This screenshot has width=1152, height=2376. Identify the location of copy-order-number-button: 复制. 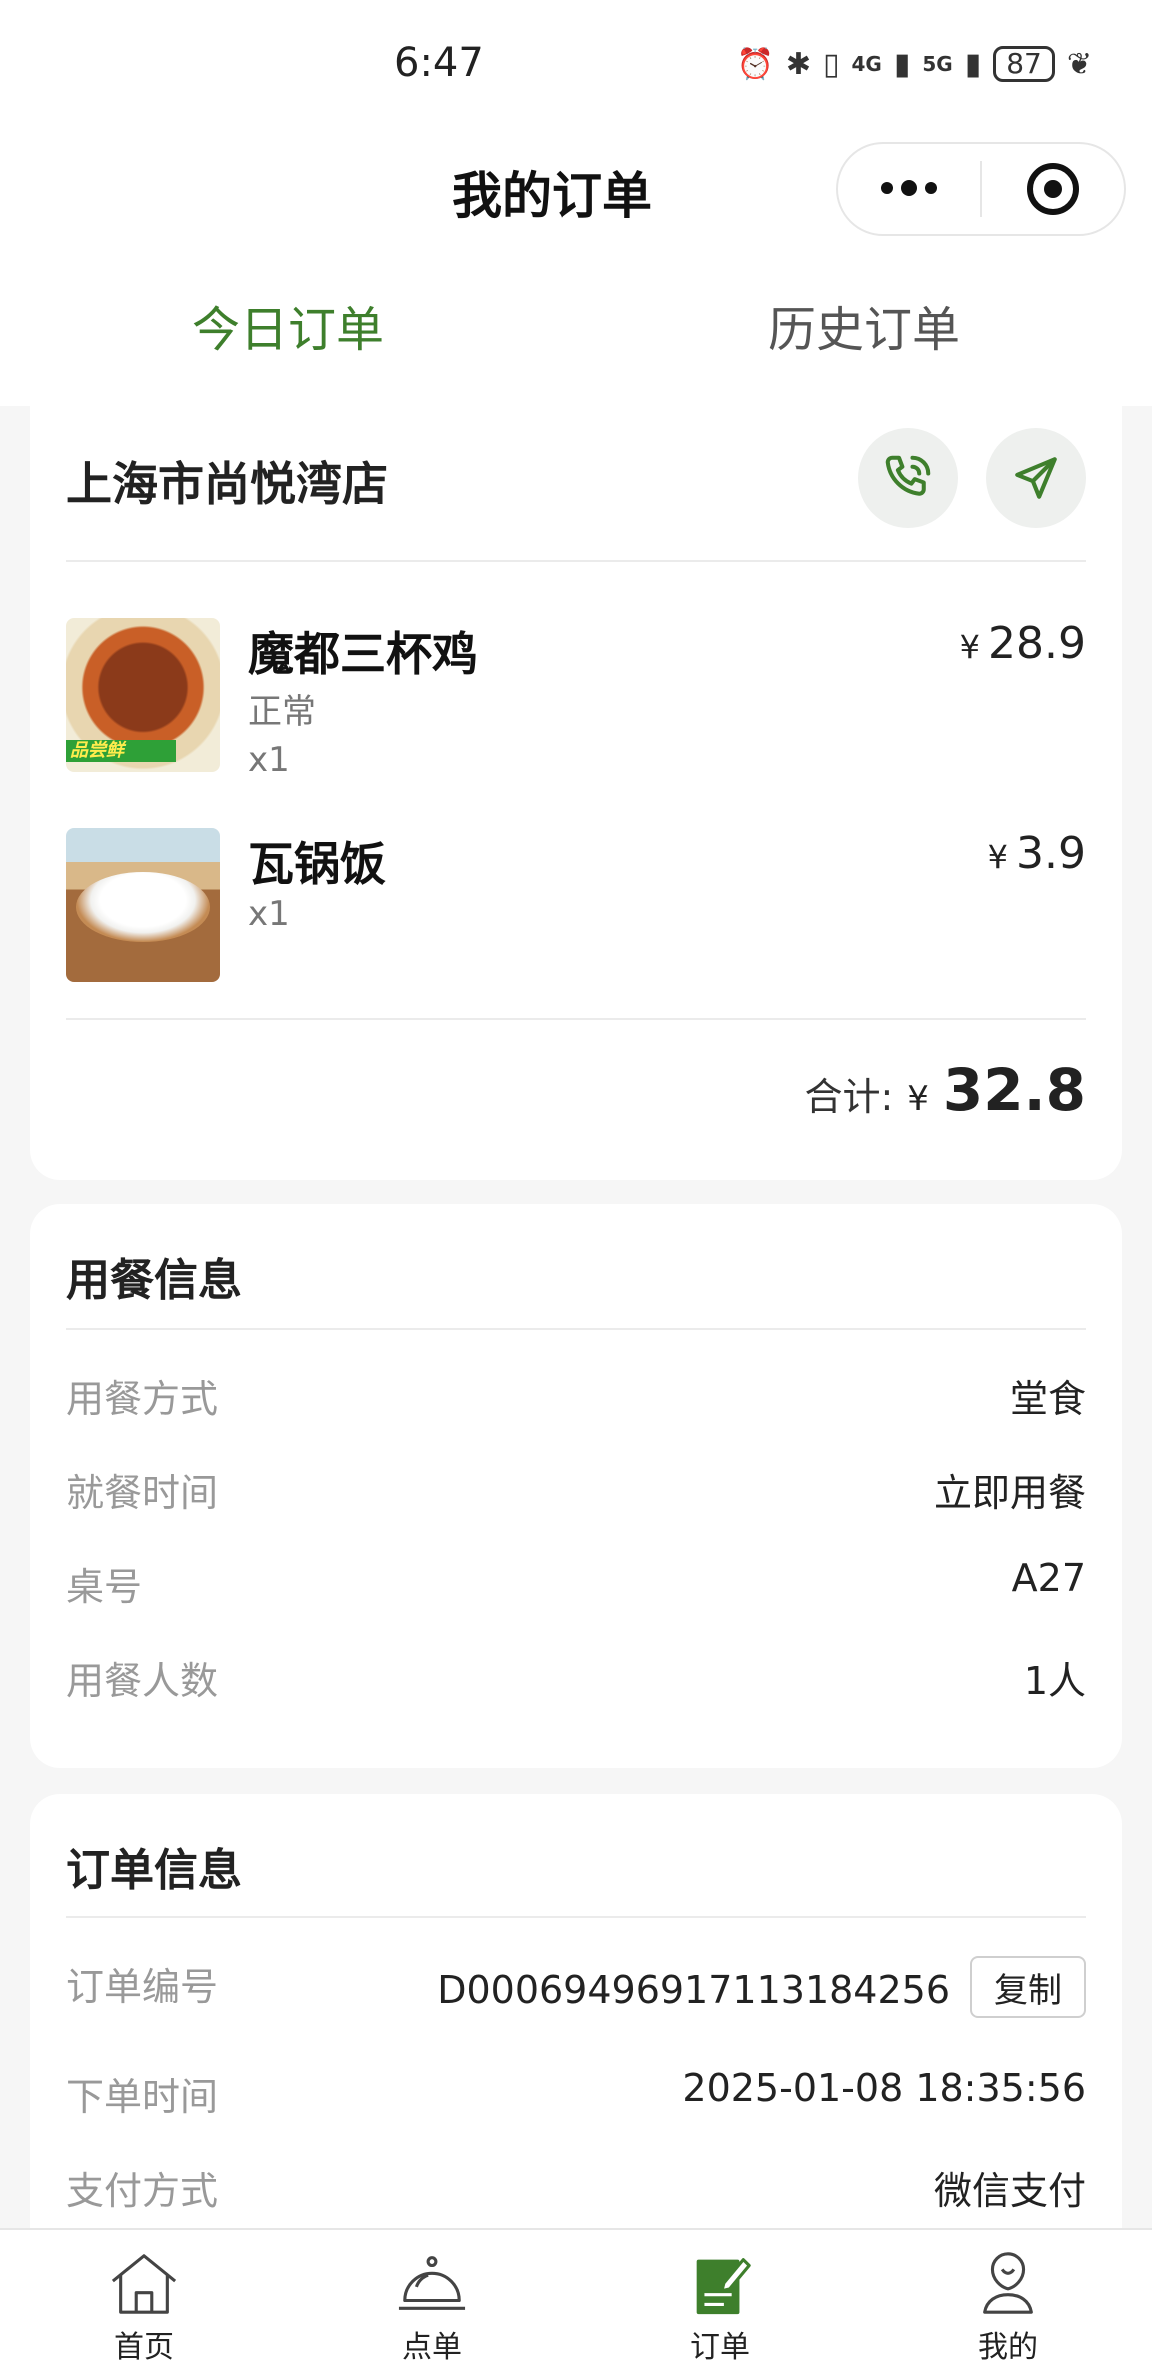
(1028, 1987).